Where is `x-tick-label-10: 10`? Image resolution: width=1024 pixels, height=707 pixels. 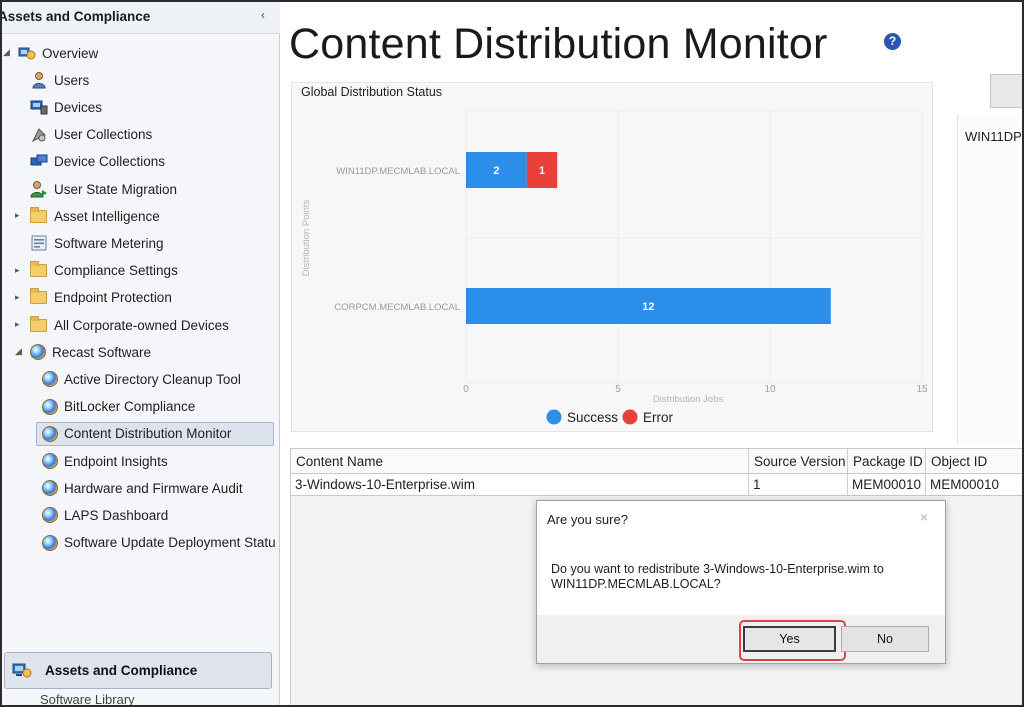 x-tick-label-10: 10 is located at coordinates (770, 389).